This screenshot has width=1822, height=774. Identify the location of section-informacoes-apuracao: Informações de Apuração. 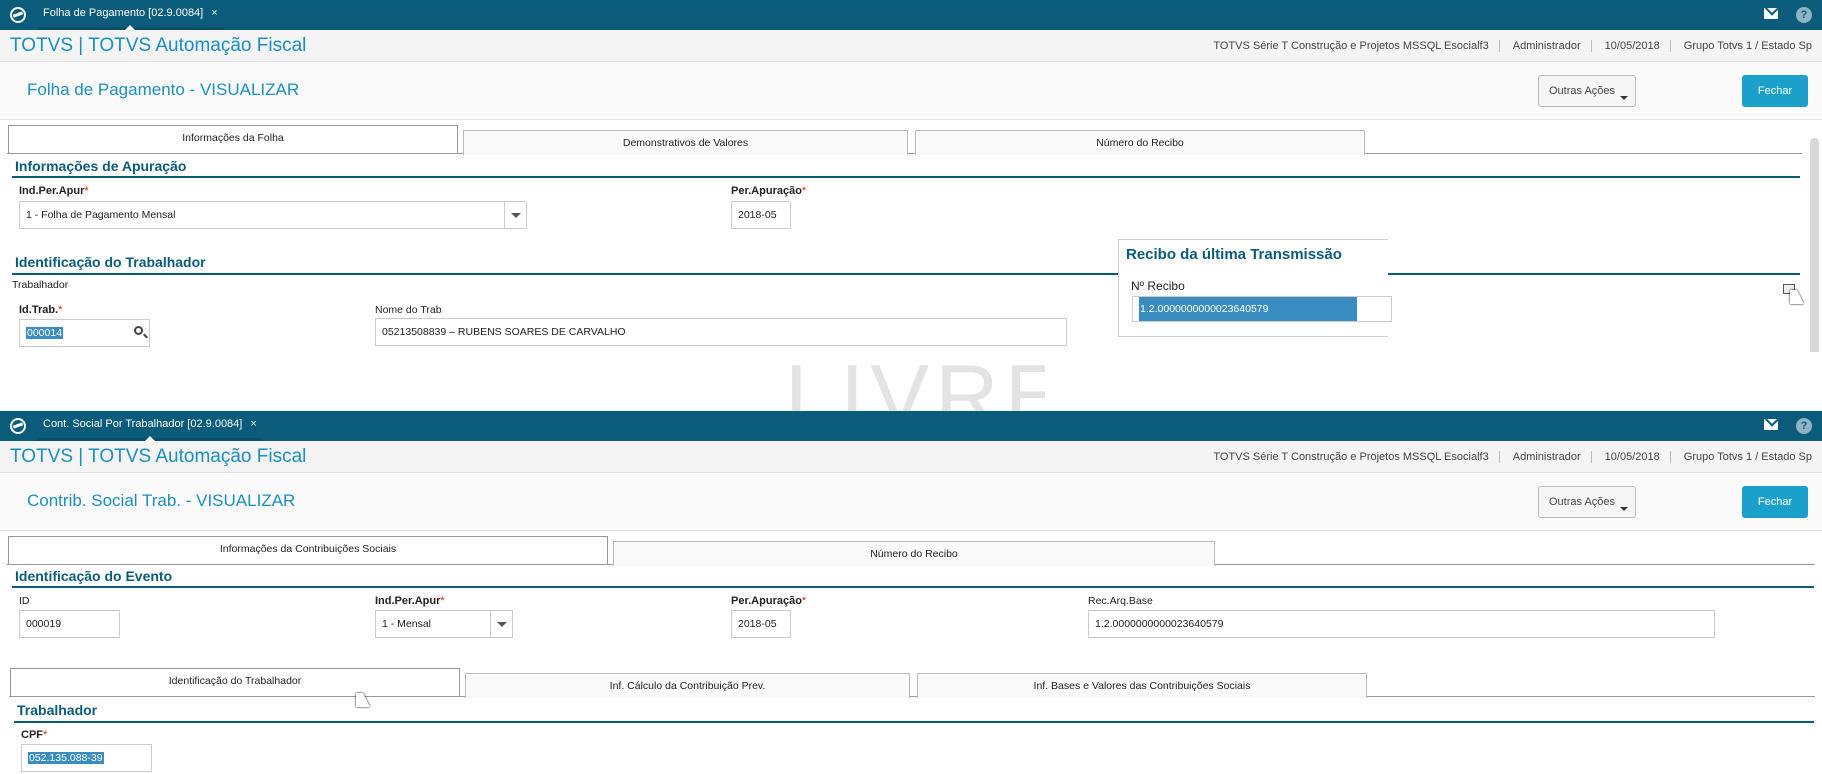
(101, 166).